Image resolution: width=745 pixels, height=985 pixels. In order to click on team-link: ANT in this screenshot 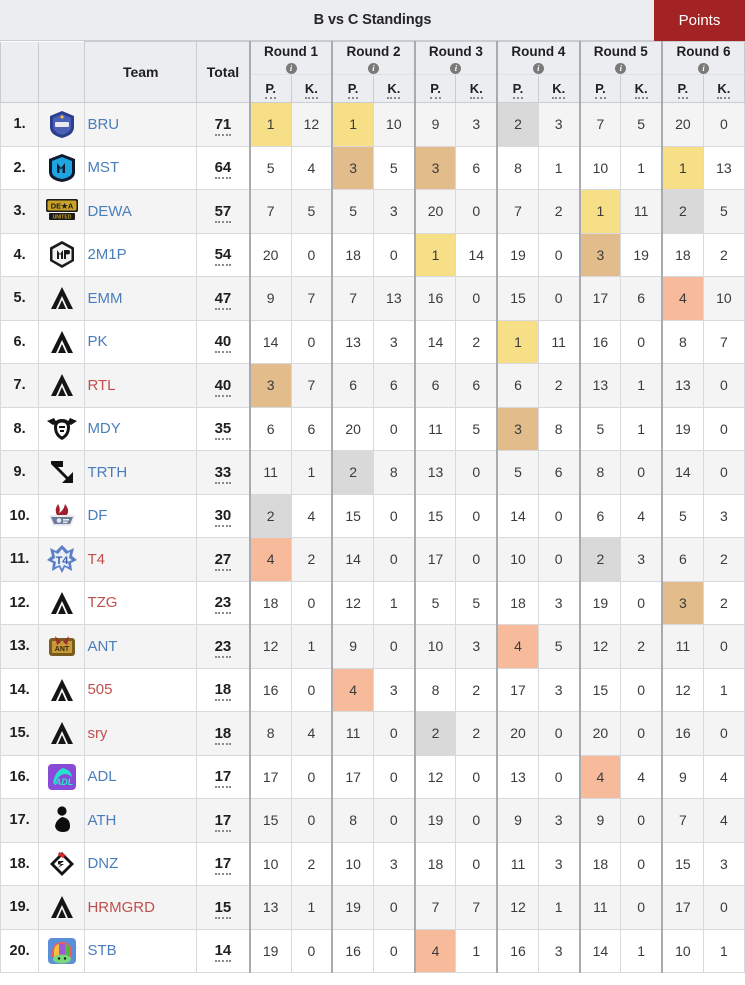, I will do `click(102, 646)`.